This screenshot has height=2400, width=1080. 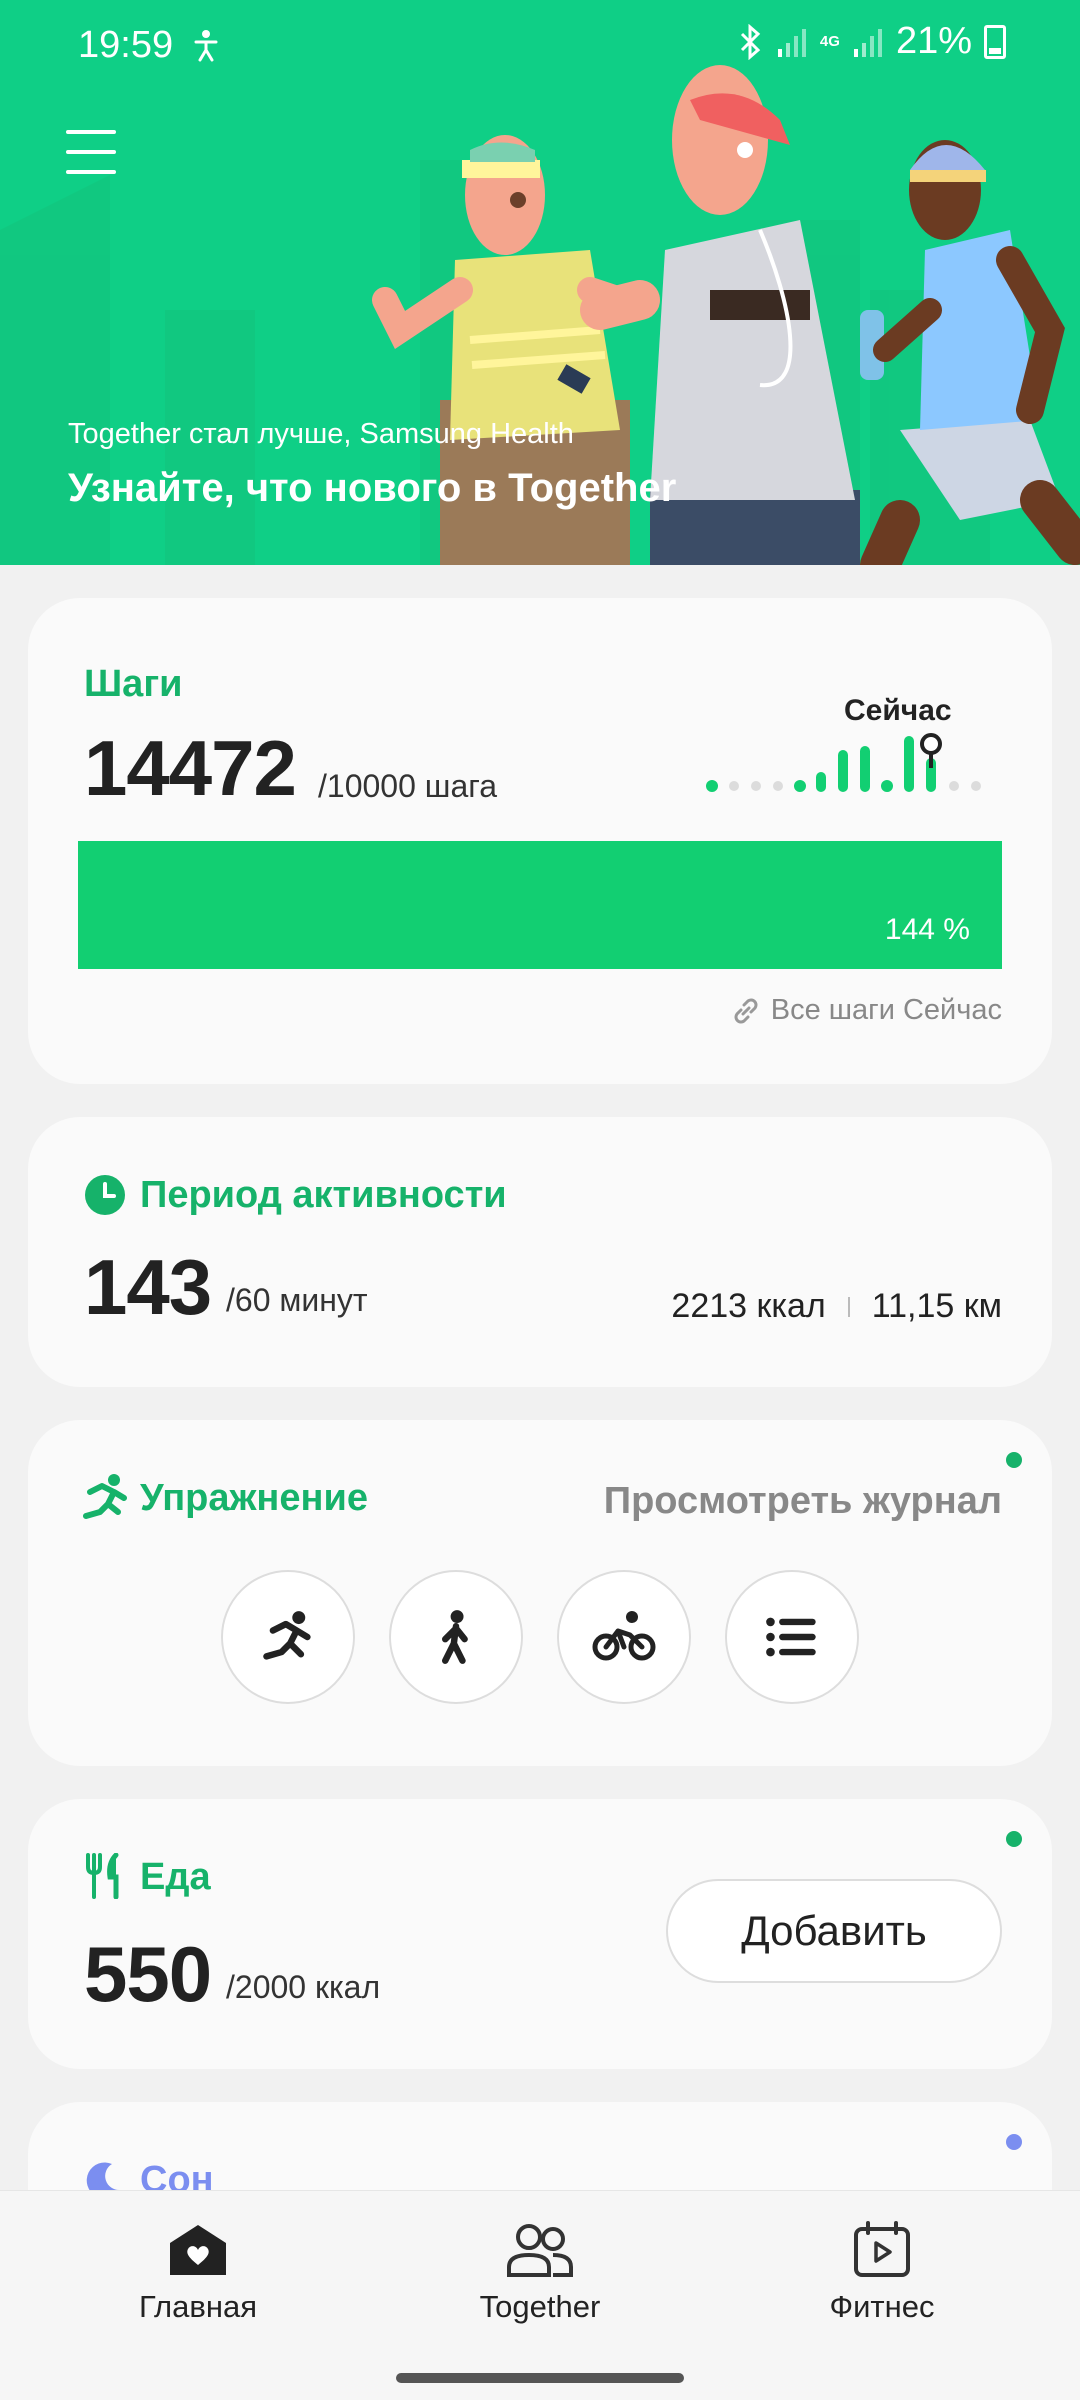 I want to click on food-title: Еда, so click(x=175, y=1877).